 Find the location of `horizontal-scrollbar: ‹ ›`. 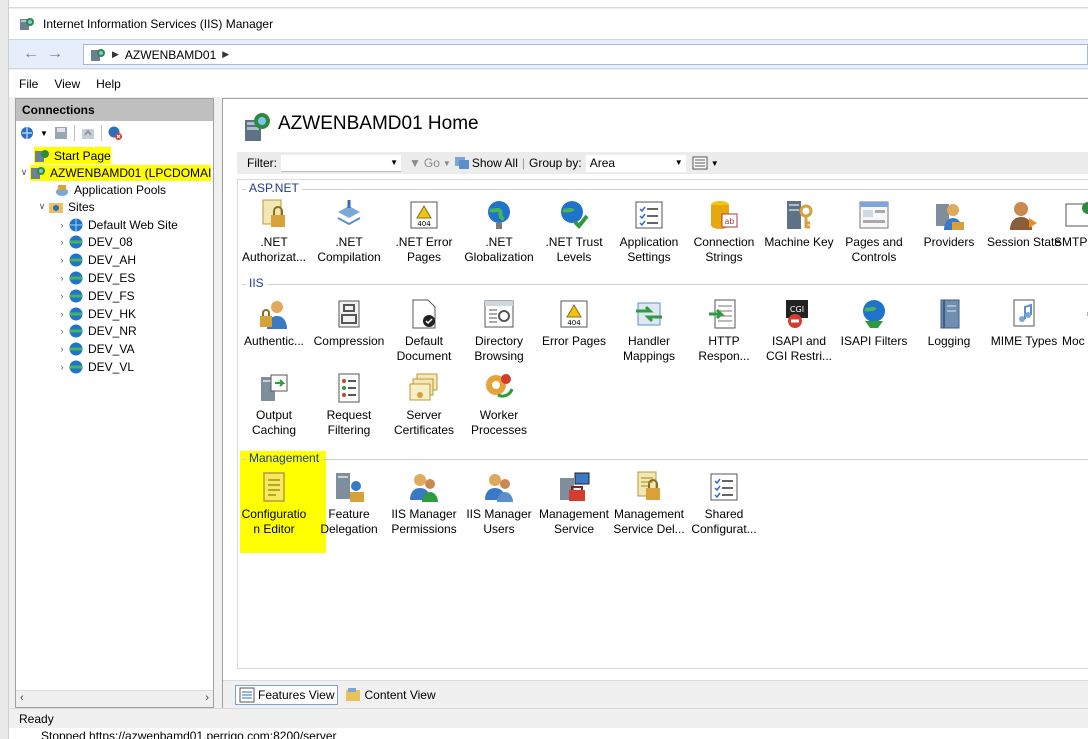

horizontal-scrollbar: ‹ › is located at coordinates (114, 698).